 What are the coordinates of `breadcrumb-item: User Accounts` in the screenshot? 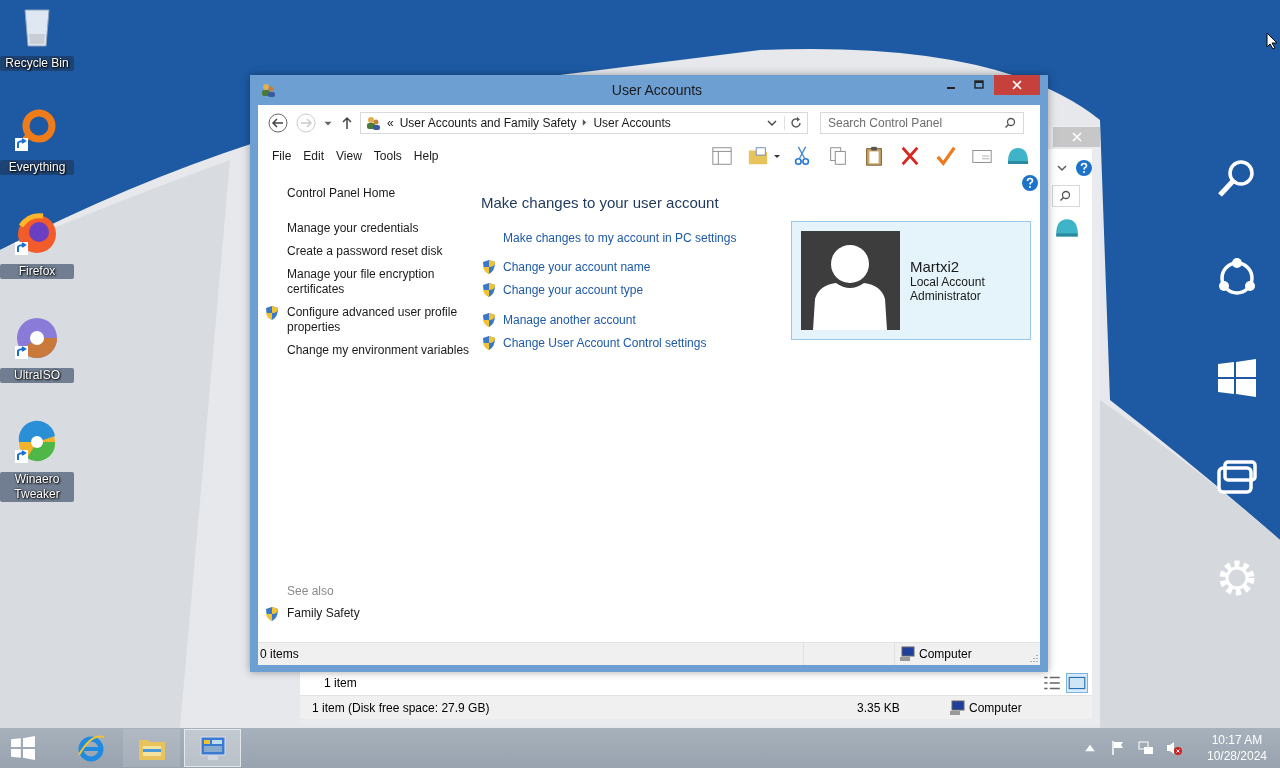 It's located at (632, 122).